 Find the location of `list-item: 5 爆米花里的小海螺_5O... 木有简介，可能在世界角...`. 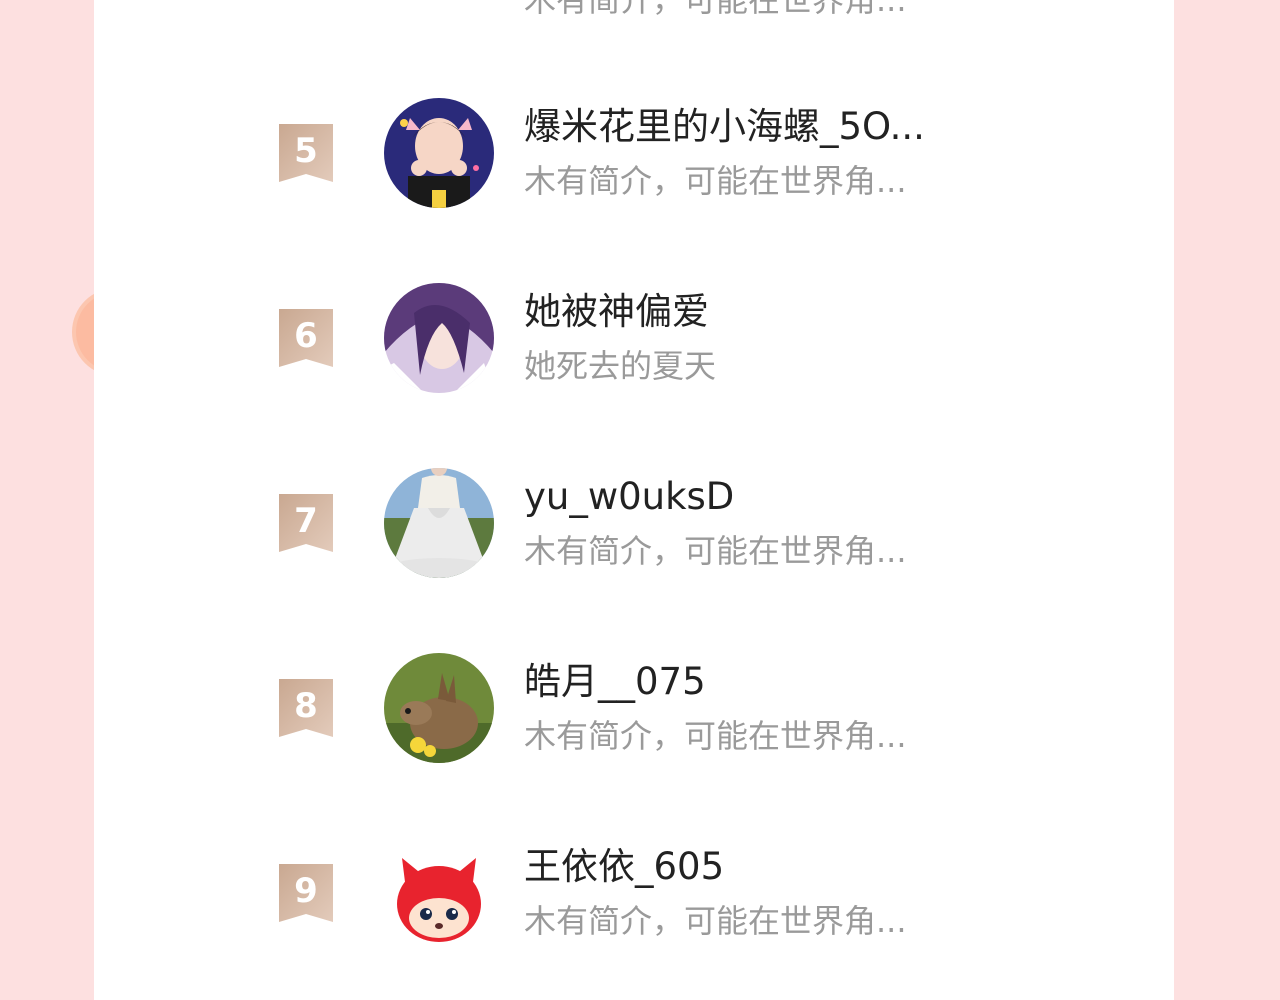

list-item: 5 爆米花里的小海螺_5O... 木有简介，可能在世界角... is located at coordinates (634, 155).